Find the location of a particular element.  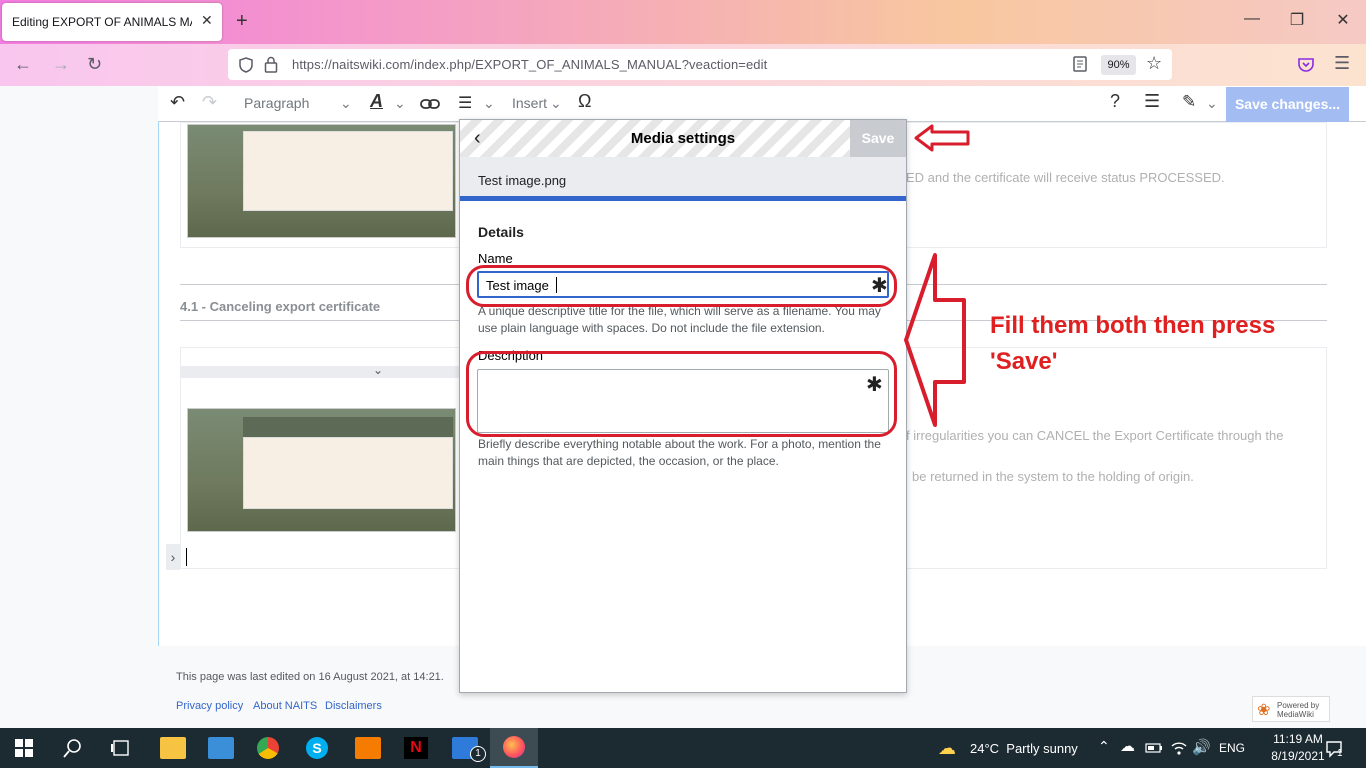

minimize-icon: — is located at coordinates (1252, 19).